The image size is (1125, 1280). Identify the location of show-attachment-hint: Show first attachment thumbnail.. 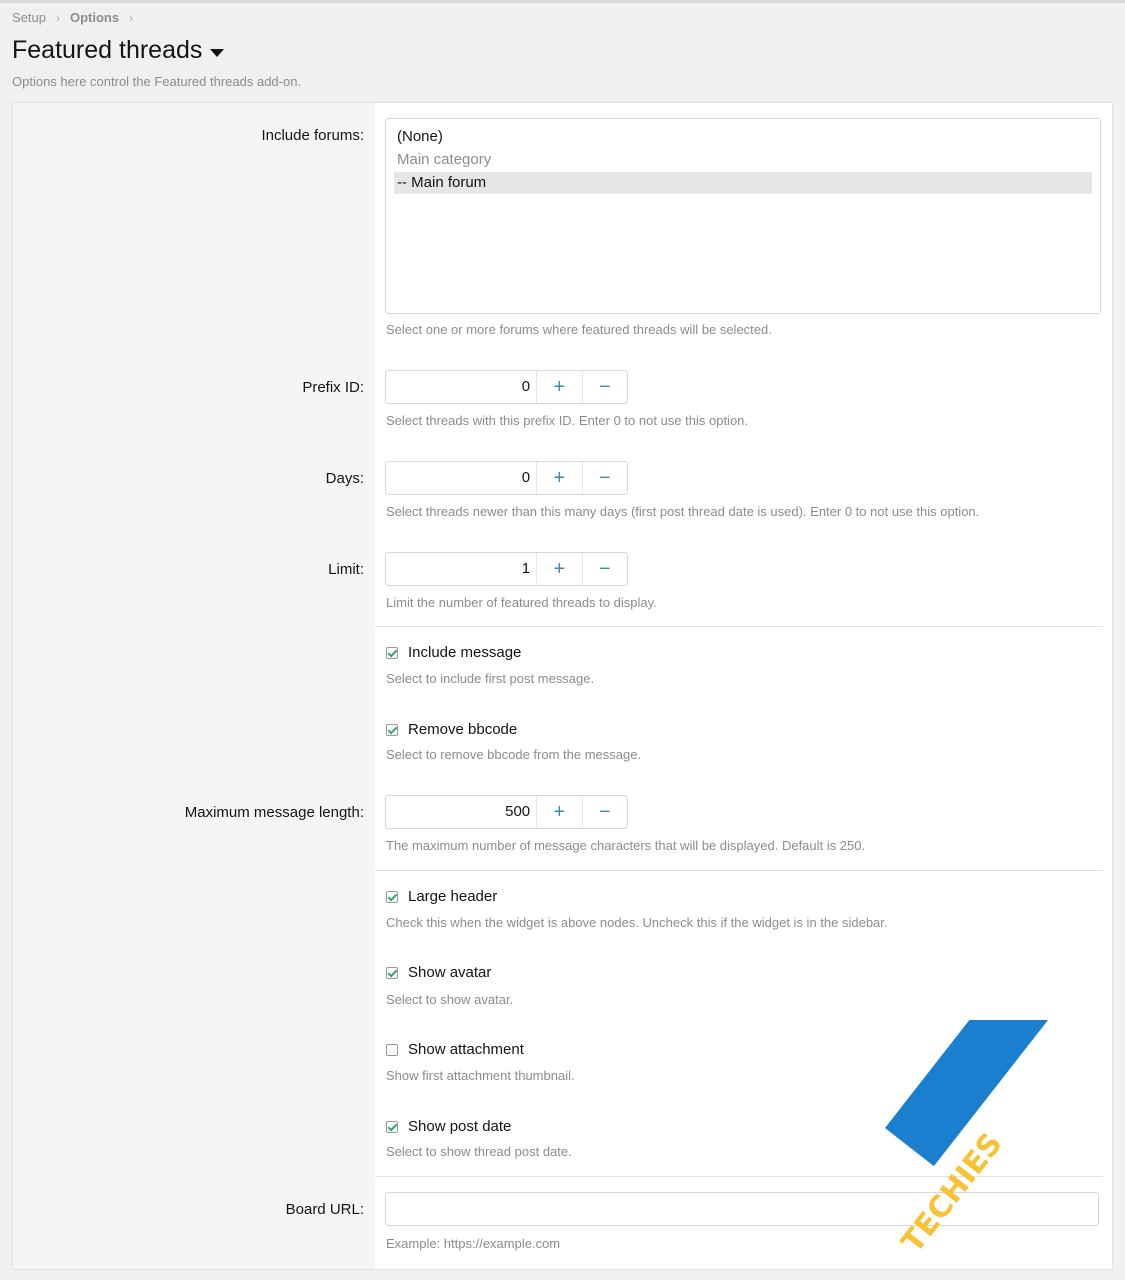
(480, 1075).